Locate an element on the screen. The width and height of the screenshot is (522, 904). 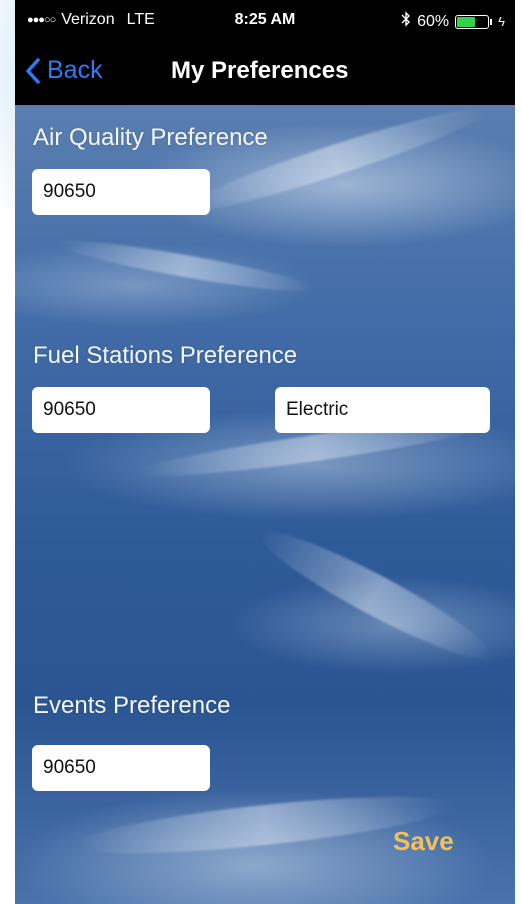
navigation-bar: Back My Preferences is located at coordinates (265, 73).